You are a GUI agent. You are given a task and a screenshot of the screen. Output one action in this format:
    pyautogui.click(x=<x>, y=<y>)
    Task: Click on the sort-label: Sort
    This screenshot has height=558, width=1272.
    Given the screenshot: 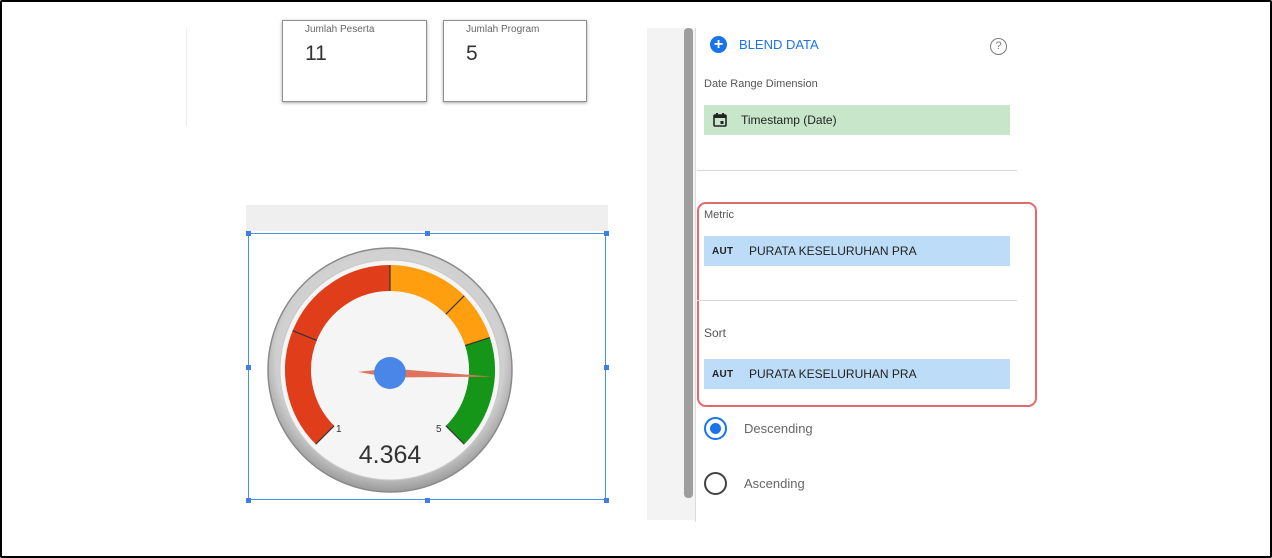 What is the action you would take?
    pyautogui.click(x=715, y=333)
    